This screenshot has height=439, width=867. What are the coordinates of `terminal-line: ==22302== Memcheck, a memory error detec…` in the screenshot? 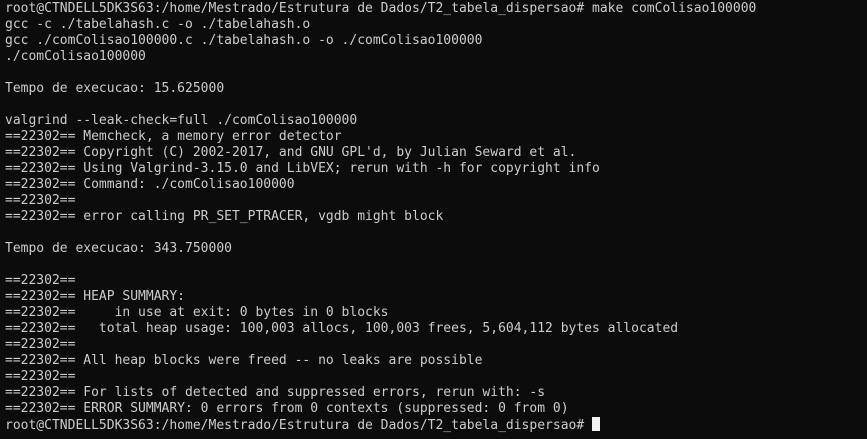 It's located at (173, 136).